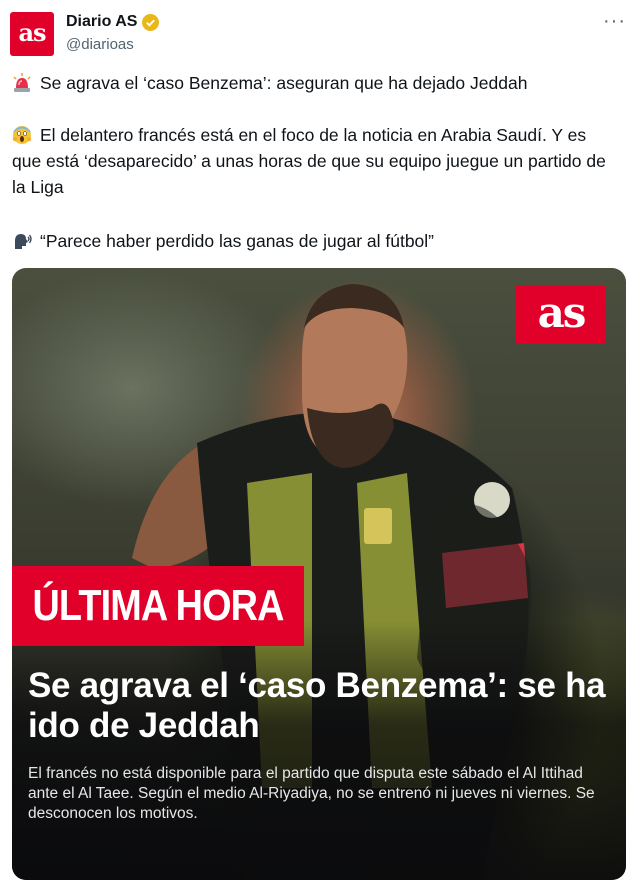 The image size is (640, 894). What do you see at coordinates (614, 21) in the screenshot?
I see `more-options-button: ···` at bounding box center [614, 21].